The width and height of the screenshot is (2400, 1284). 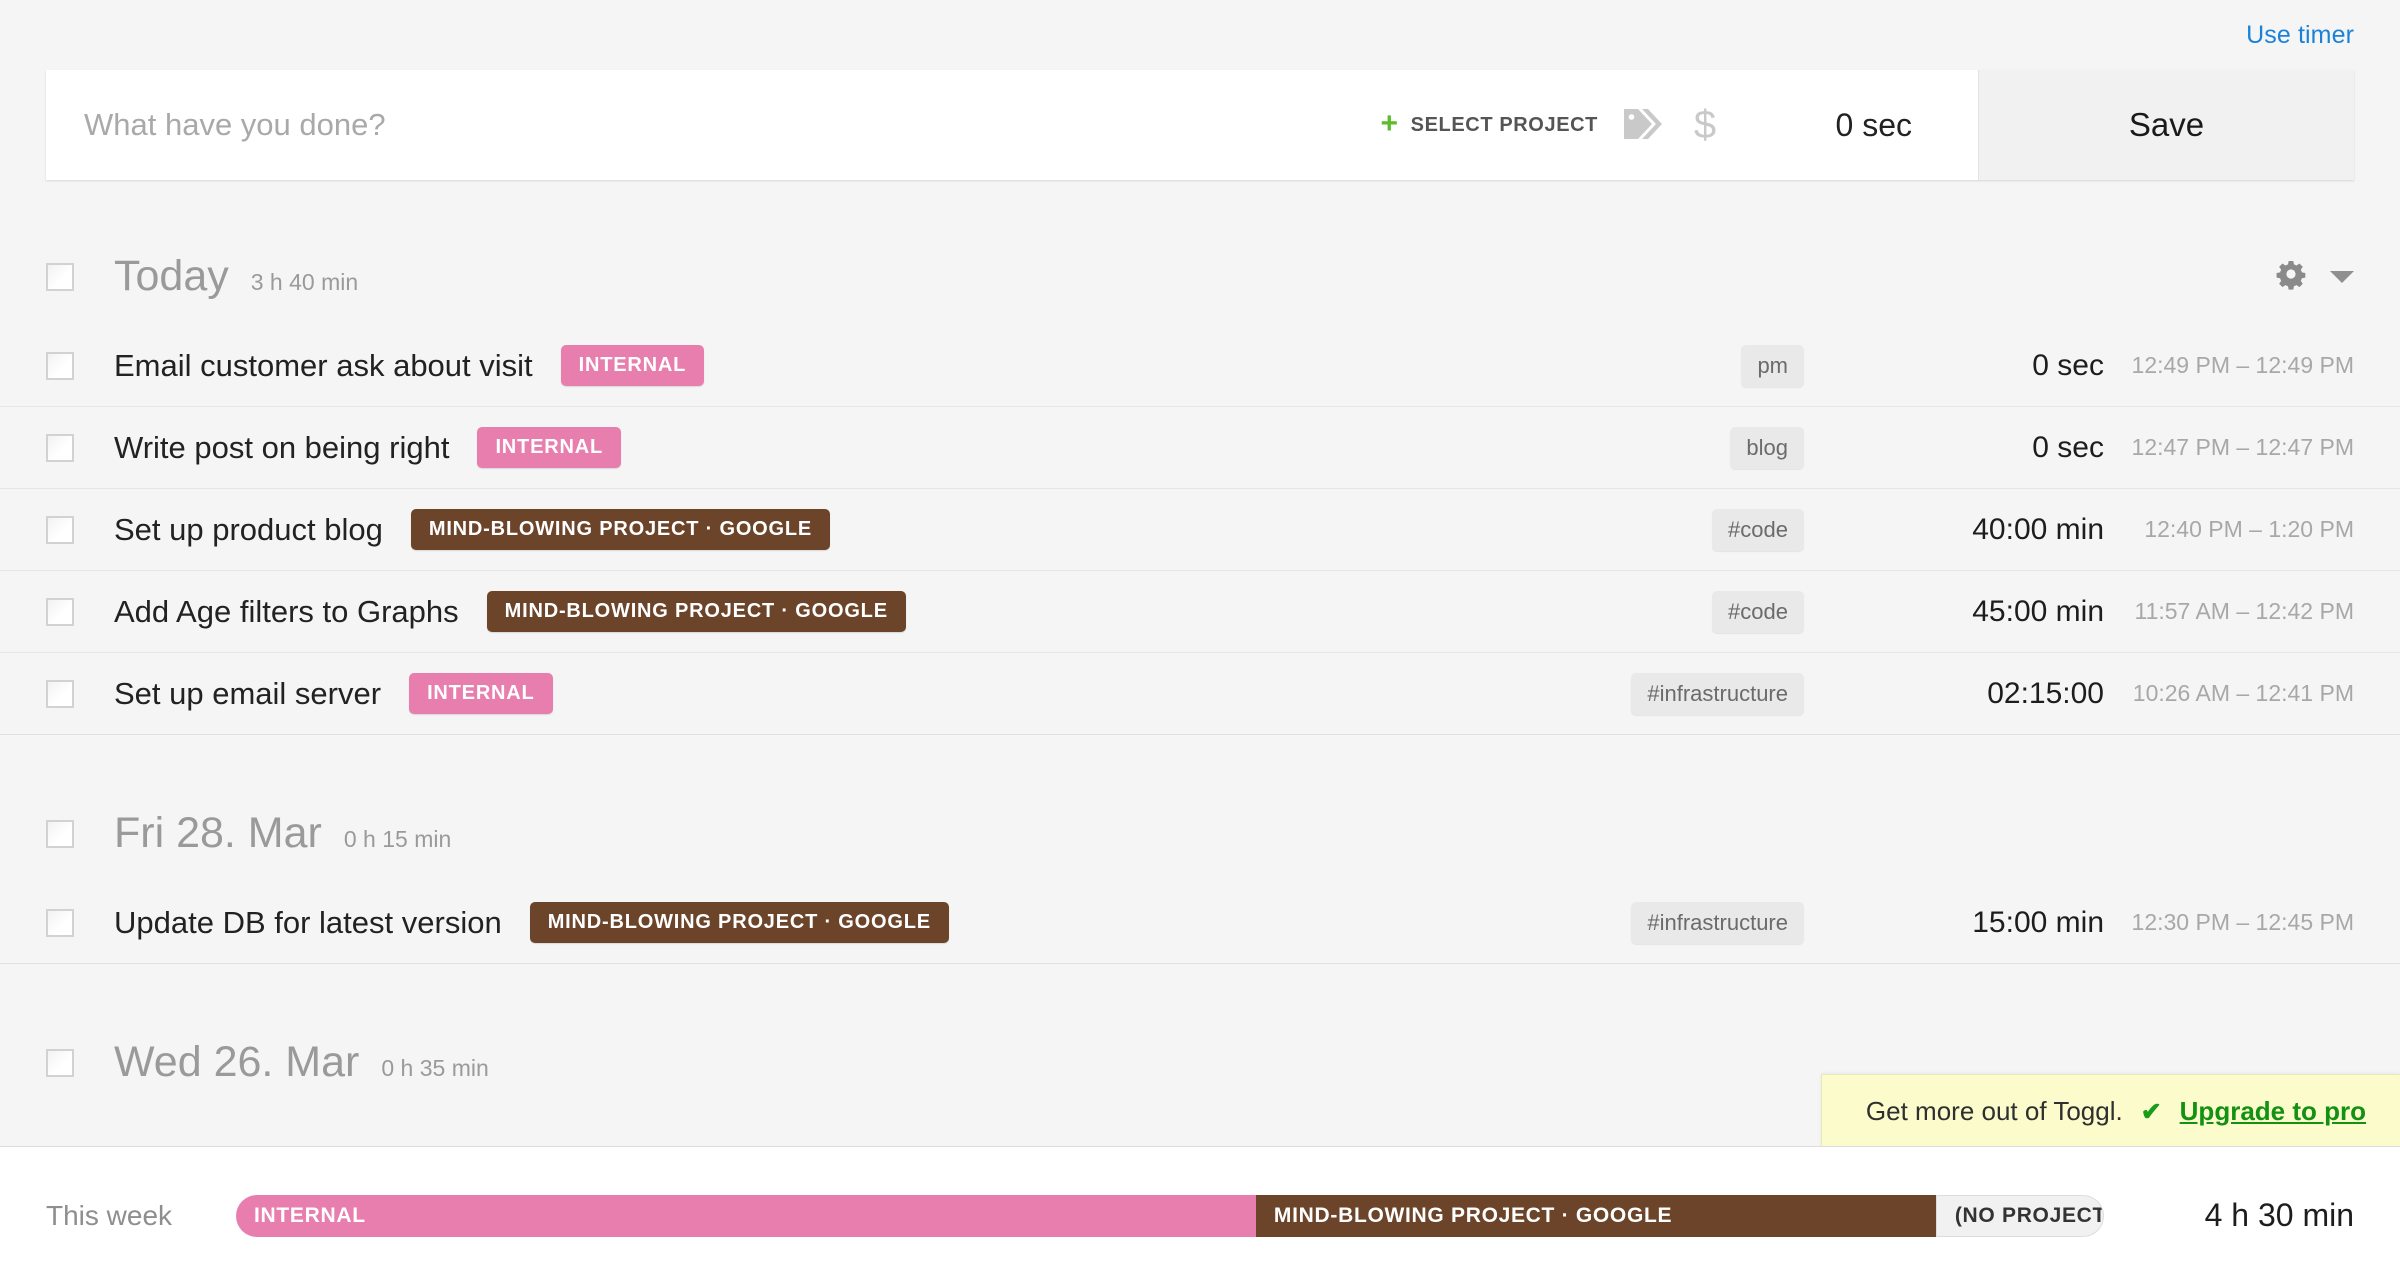 I want to click on entry-time-range: 11:57 AM – 12:42 PM, so click(x=2229, y=611).